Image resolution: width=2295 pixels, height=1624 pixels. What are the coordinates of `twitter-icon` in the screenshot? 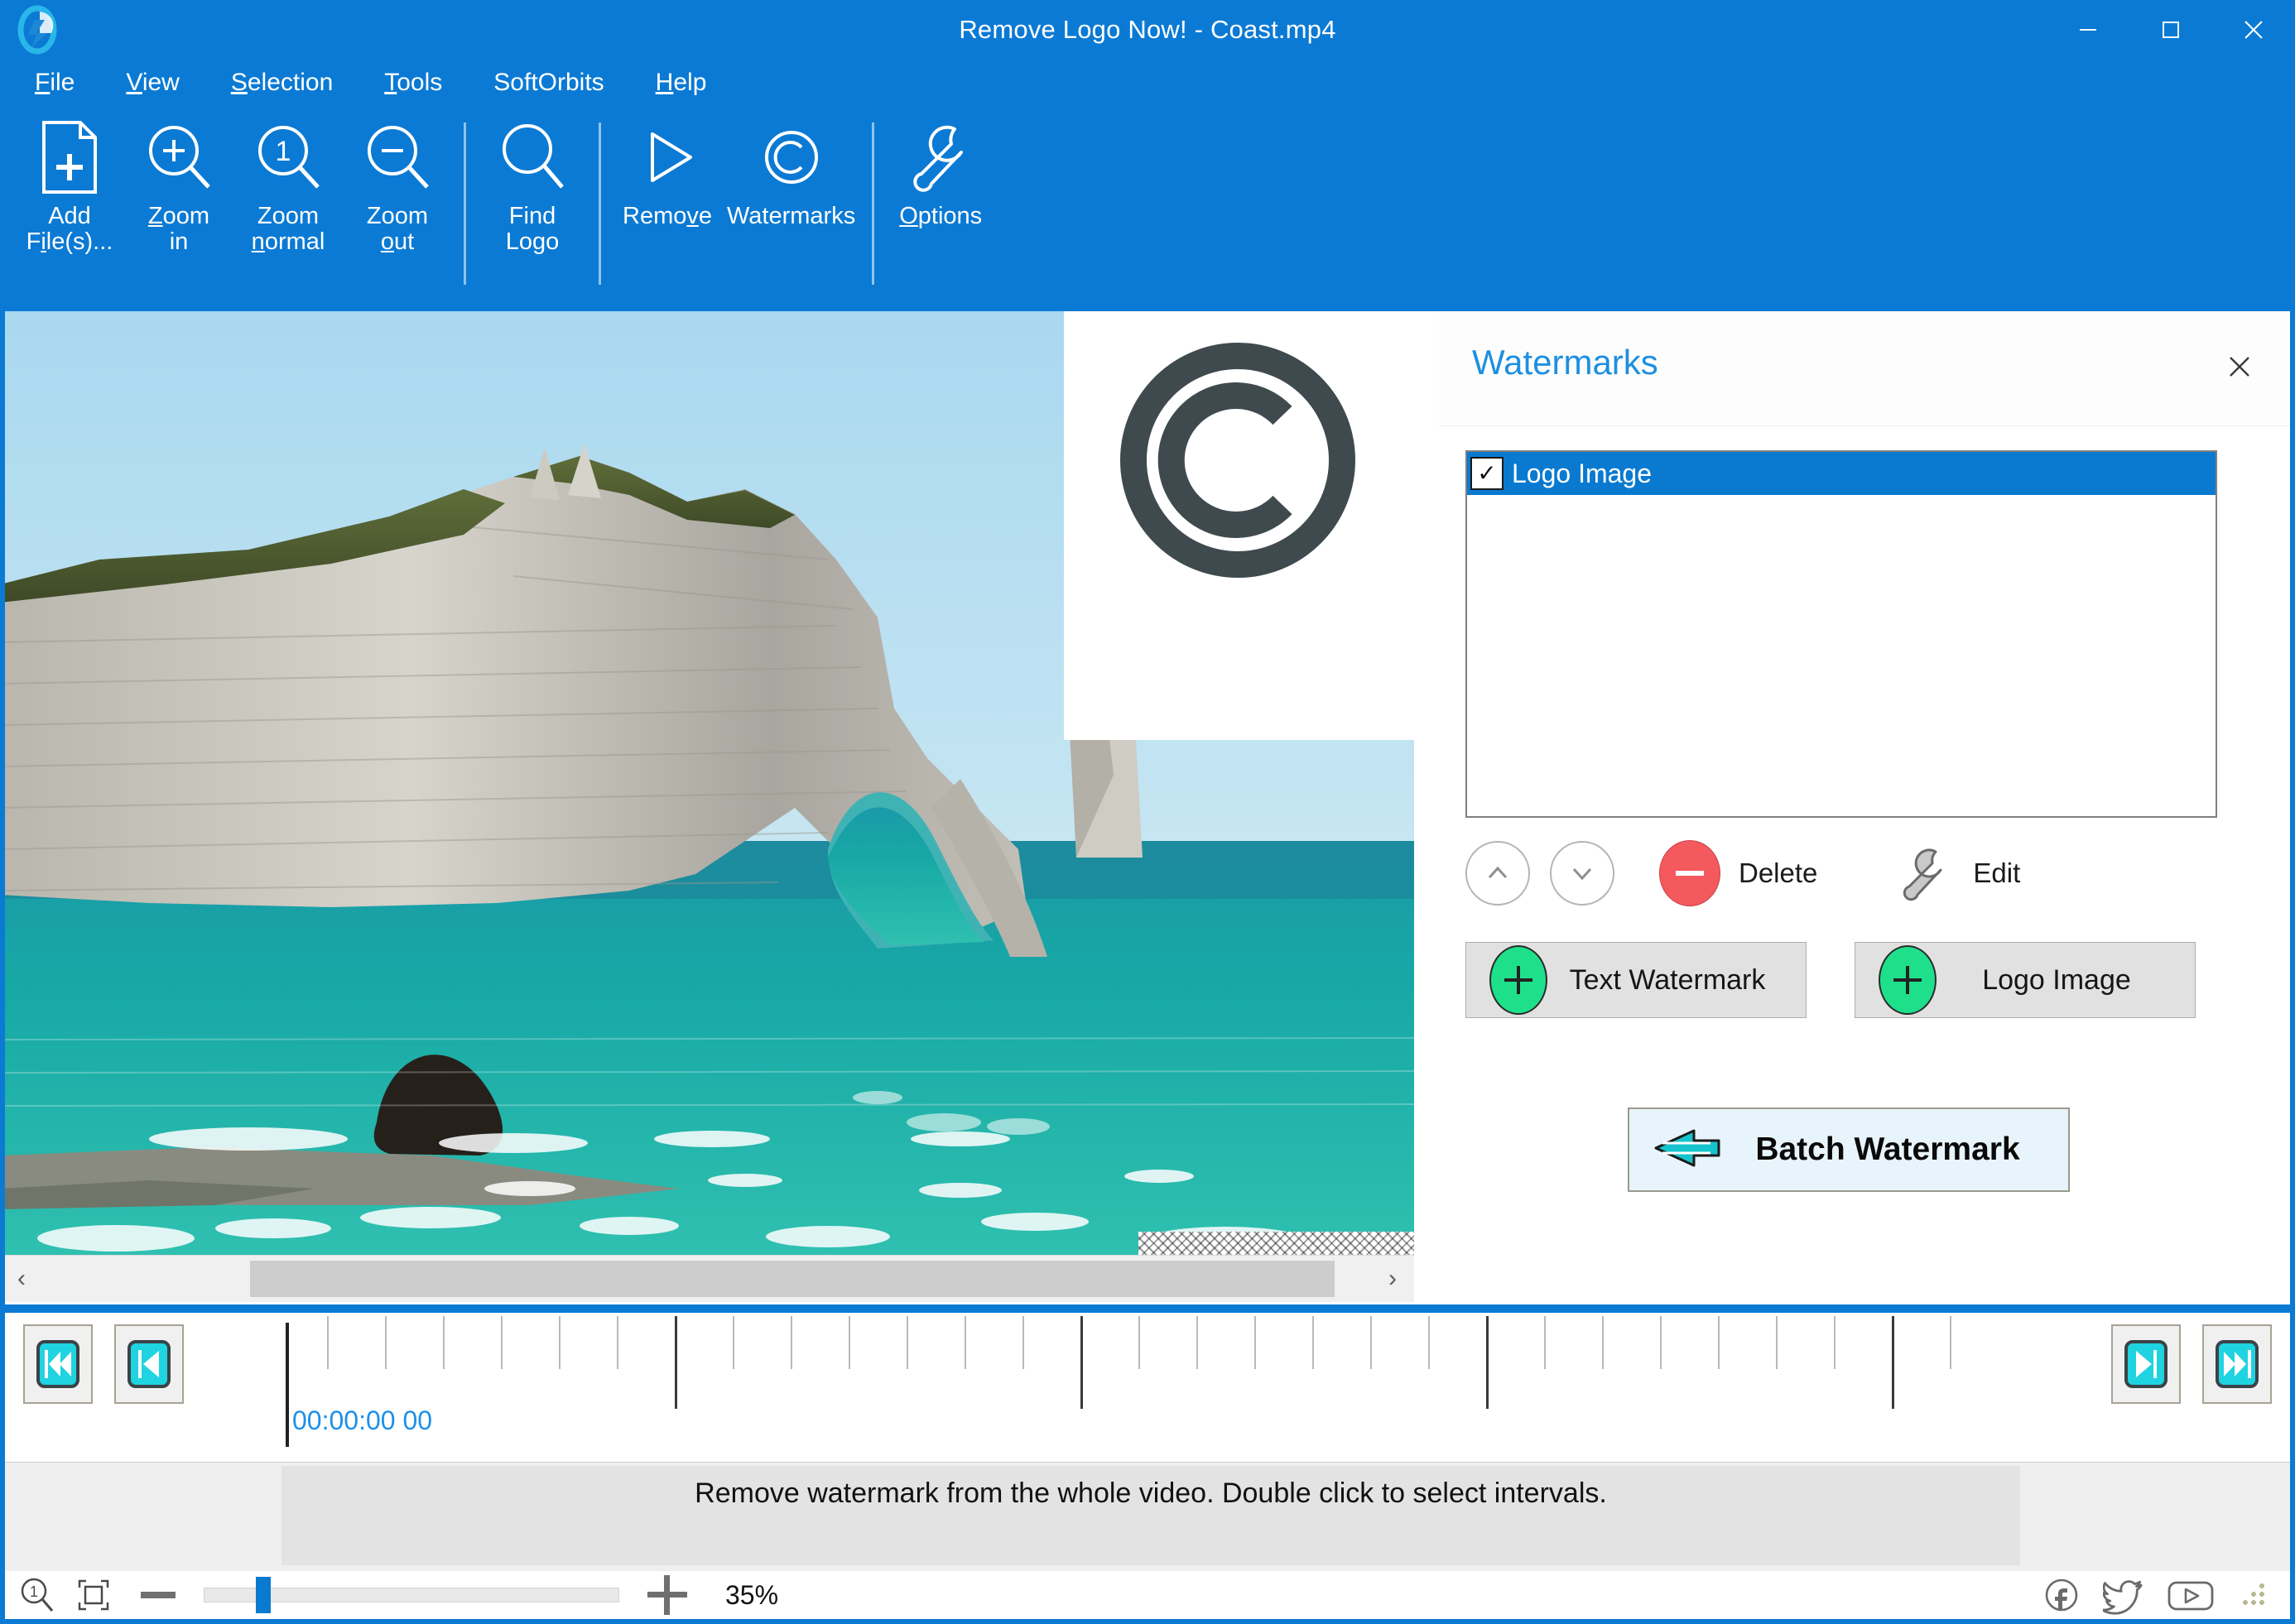 It's located at (2123, 1595).